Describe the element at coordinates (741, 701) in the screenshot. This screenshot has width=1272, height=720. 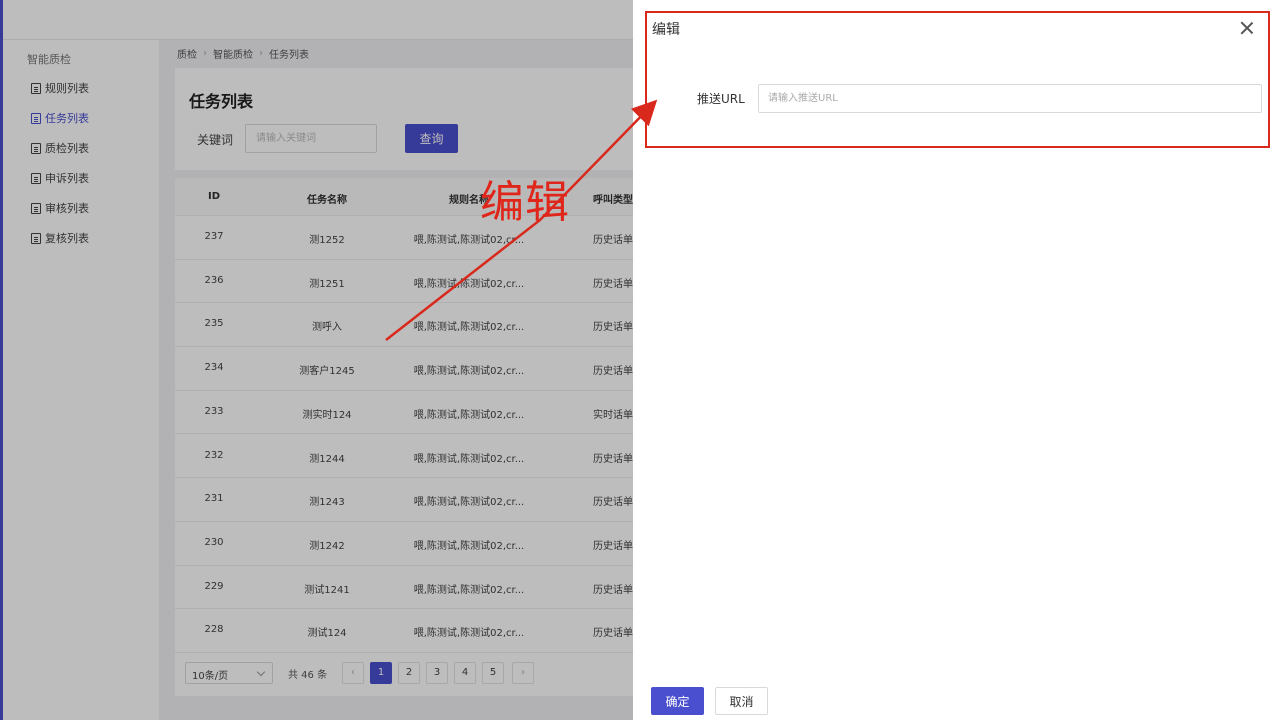
I see `cancel-button: 取消` at that location.